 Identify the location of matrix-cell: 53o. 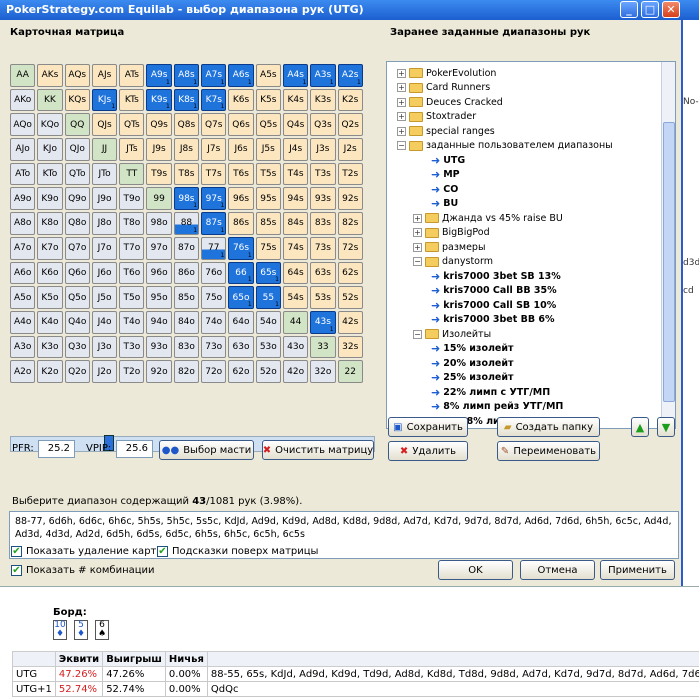
(268, 347).